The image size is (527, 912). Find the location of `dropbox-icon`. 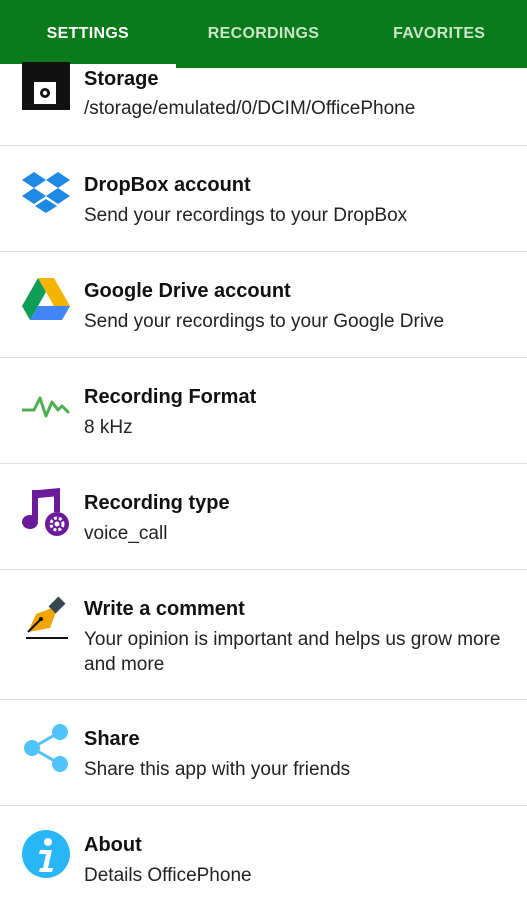

dropbox-icon is located at coordinates (46, 194).